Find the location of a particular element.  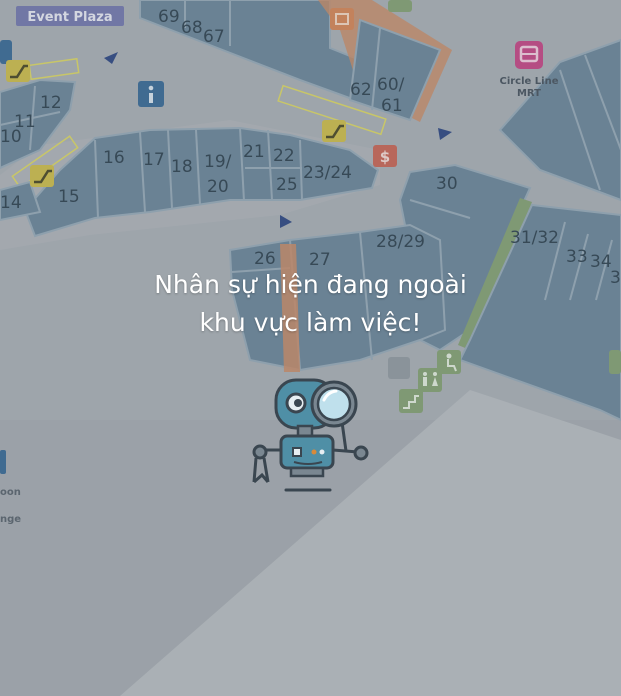

status-message-line1: Nhân sự hiện đang ngoài is located at coordinates (310, 284).